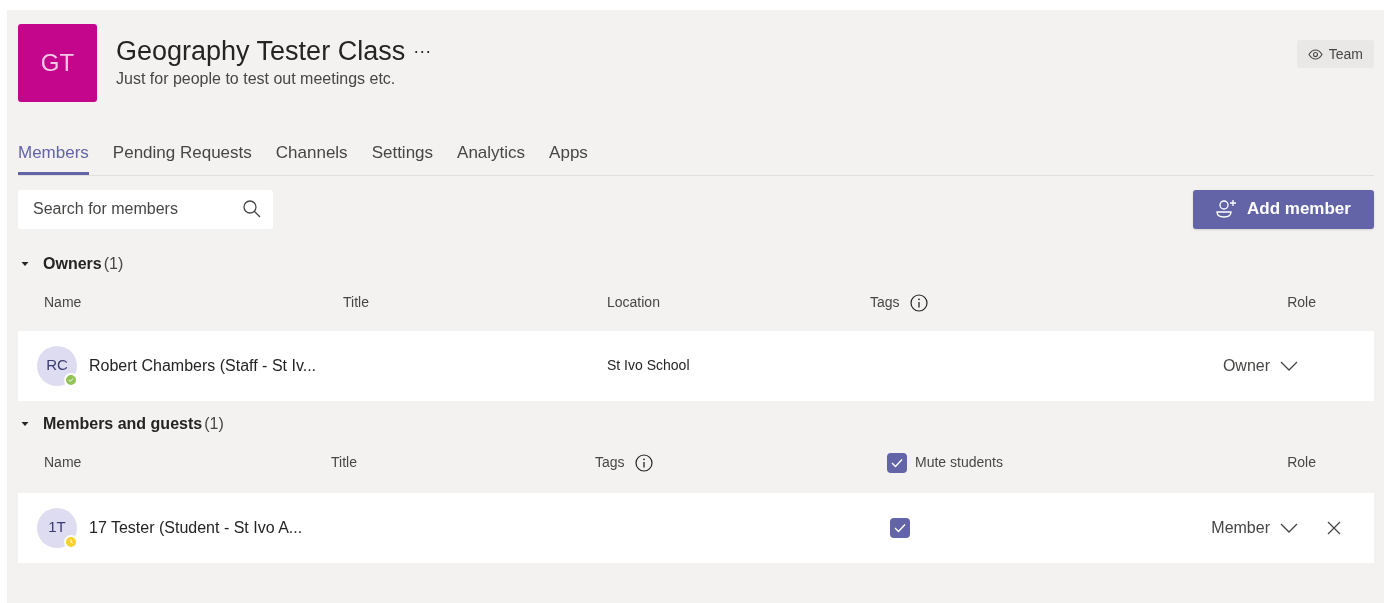 The image size is (1384, 603). What do you see at coordinates (72, 263) in the screenshot?
I see `section-title: Owners` at bounding box center [72, 263].